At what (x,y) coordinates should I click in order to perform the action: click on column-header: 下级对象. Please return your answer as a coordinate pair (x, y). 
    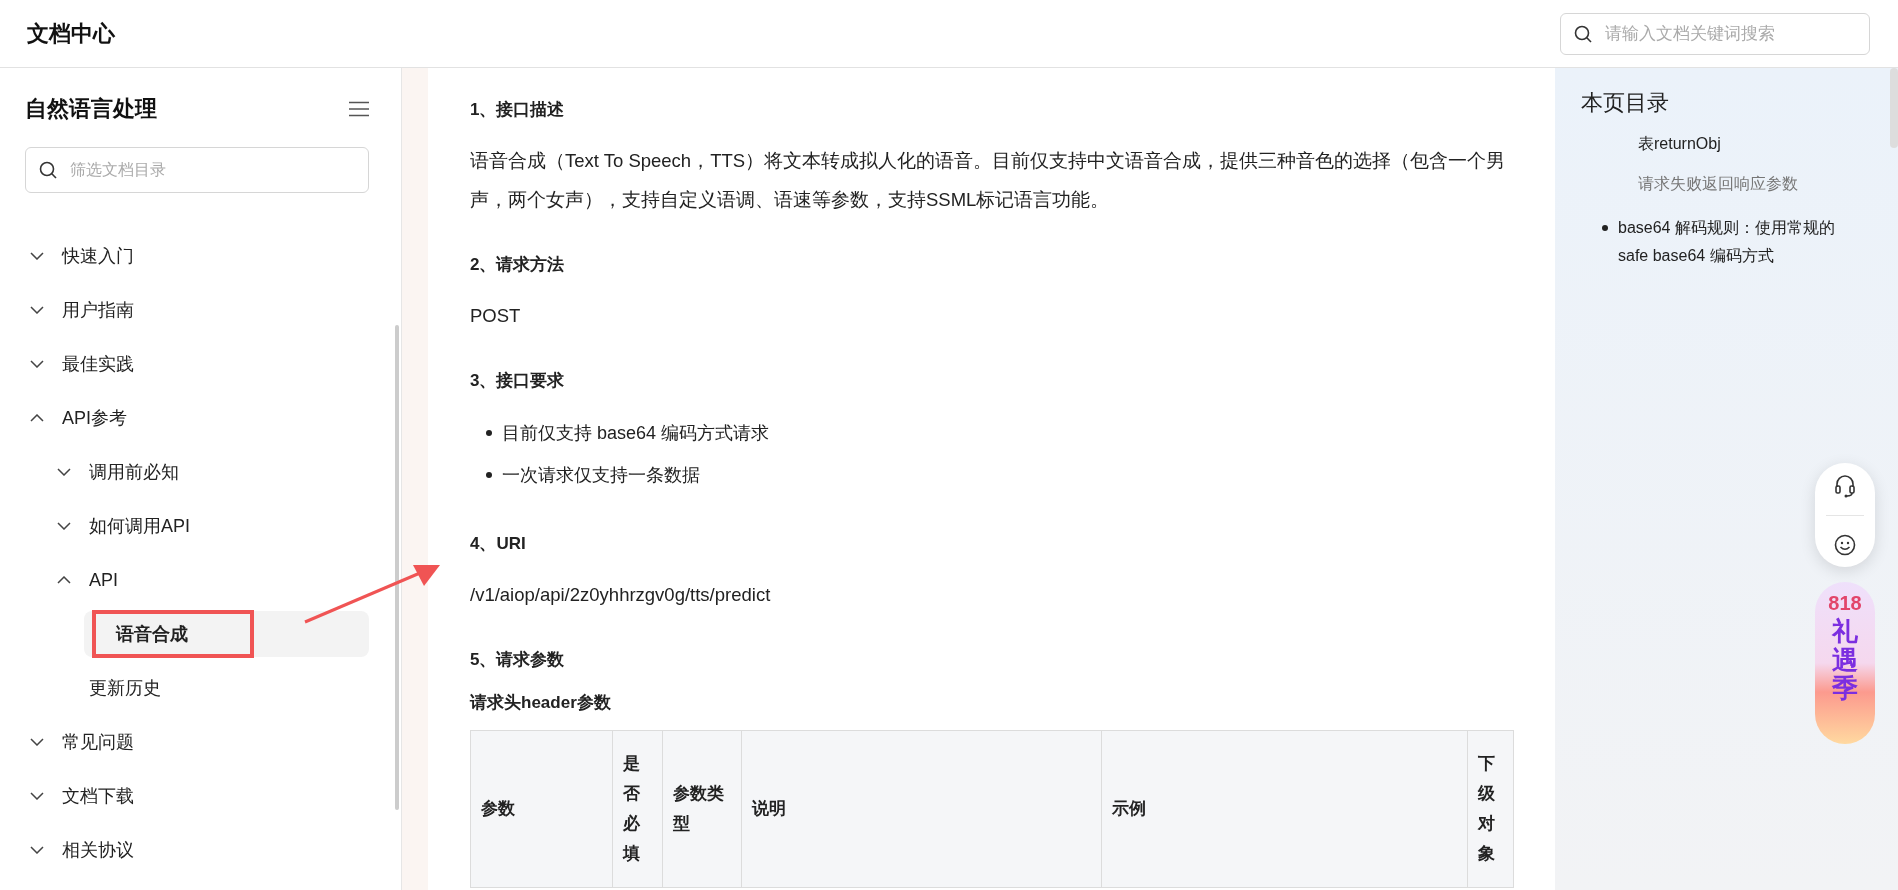
    Looking at the image, I should click on (1490, 809).